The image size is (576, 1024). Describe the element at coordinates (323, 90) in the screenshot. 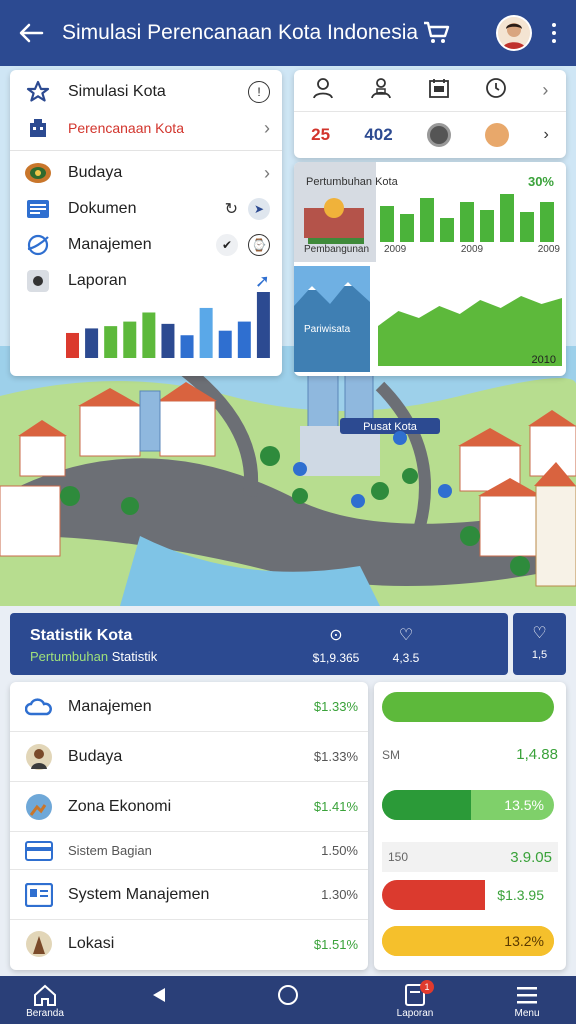

I see `user-icon` at that location.